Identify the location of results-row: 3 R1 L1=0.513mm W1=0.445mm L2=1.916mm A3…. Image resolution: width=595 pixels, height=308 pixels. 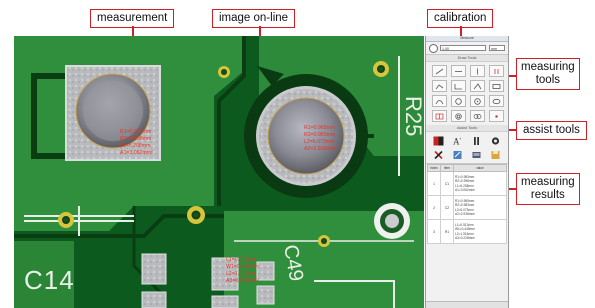
(467, 231).